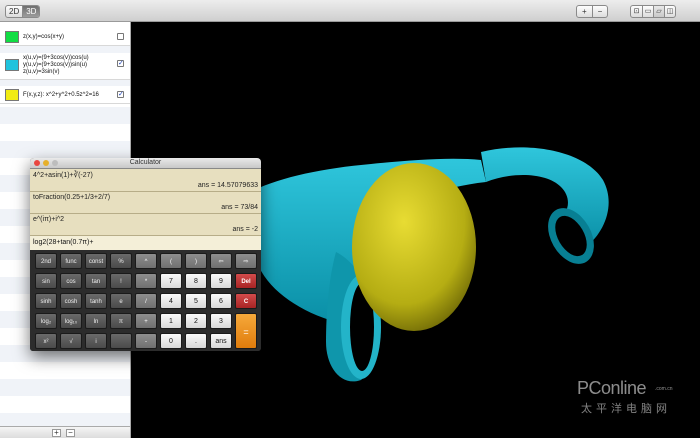  What do you see at coordinates (171, 321) in the screenshot?
I see `1-key: 1` at bounding box center [171, 321].